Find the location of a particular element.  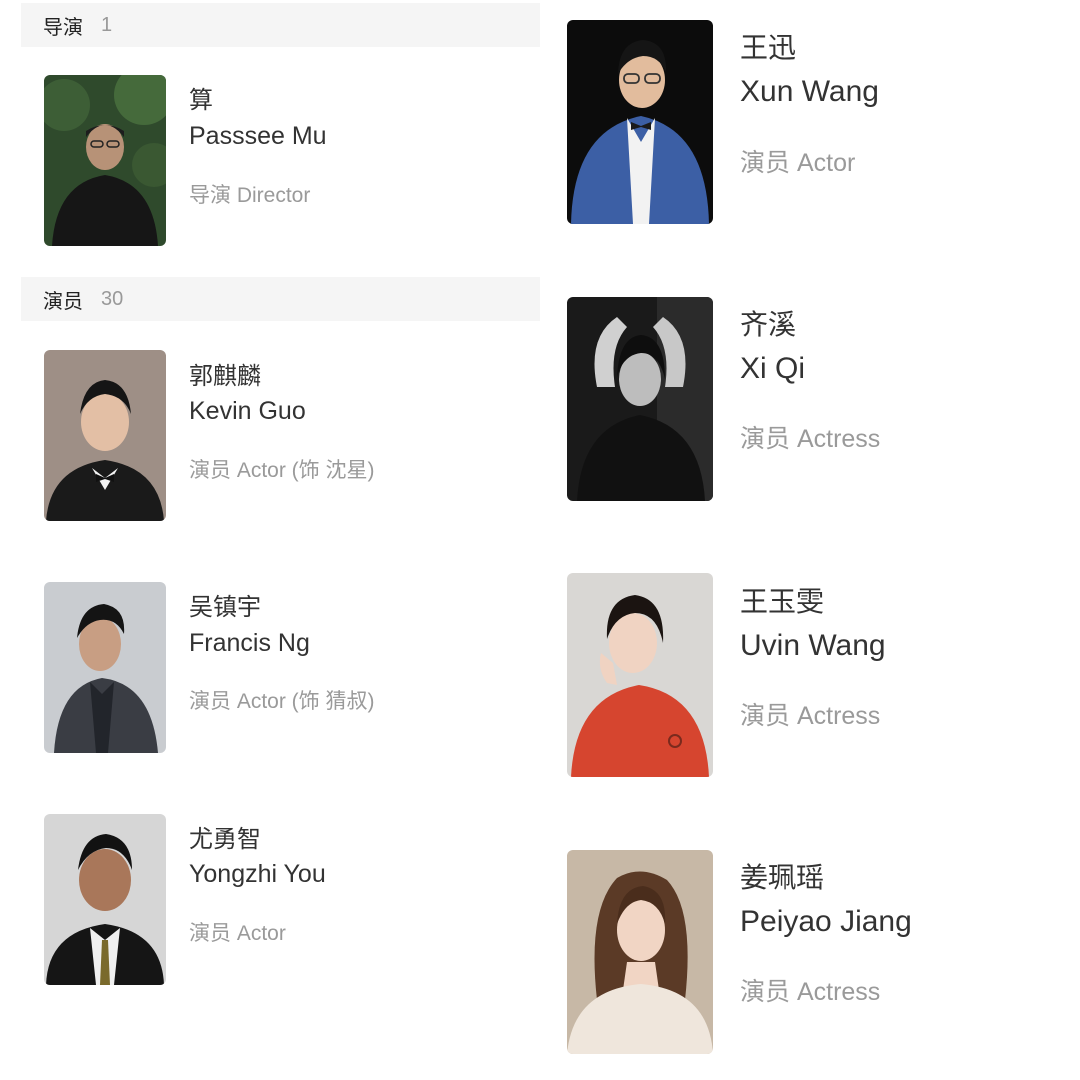

section-count: 30 is located at coordinates (112, 298).